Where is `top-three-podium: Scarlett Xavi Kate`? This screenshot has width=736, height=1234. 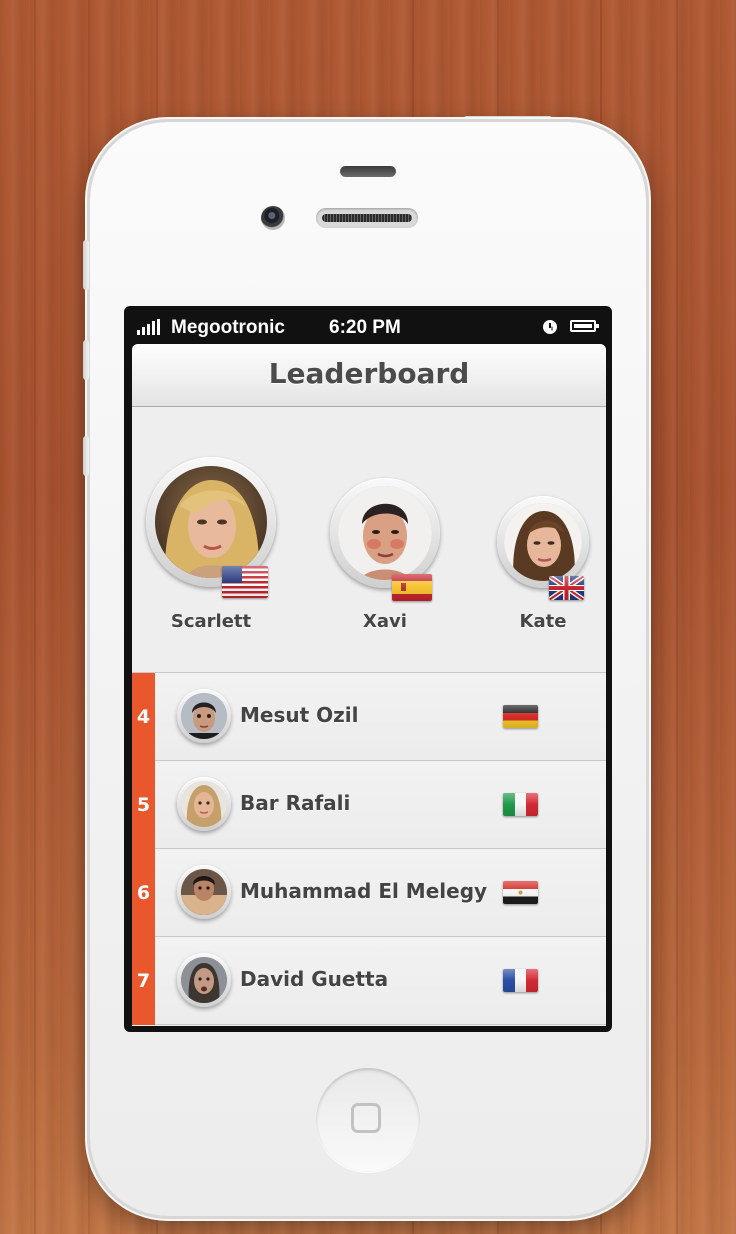
top-three-podium: Scarlett Xavi Kate is located at coordinates (369, 540).